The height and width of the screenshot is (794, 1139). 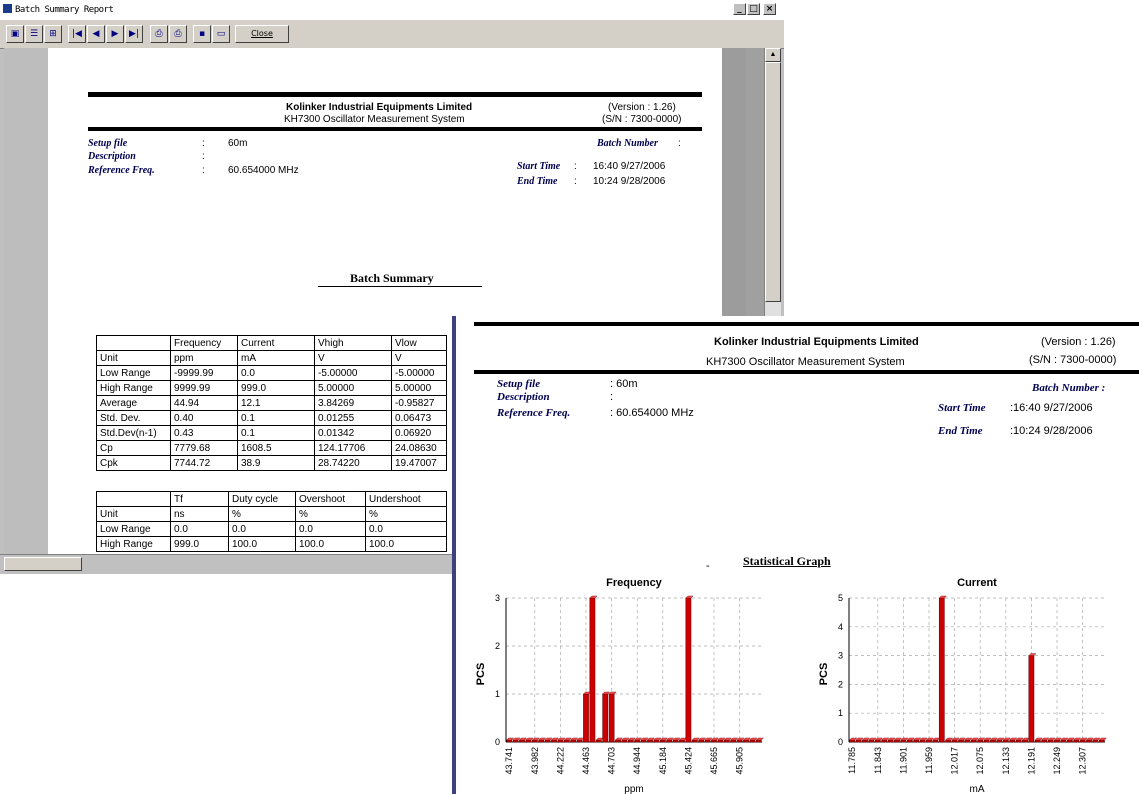 I want to click on previous-page-icon: ◀, so click(x=96, y=34).